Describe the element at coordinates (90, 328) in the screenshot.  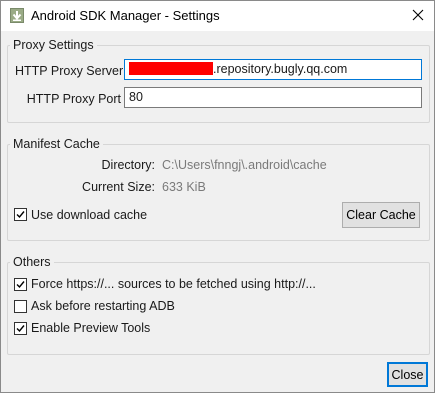
I see `enable-preview-tools-label: Enable Preview Tools` at that location.